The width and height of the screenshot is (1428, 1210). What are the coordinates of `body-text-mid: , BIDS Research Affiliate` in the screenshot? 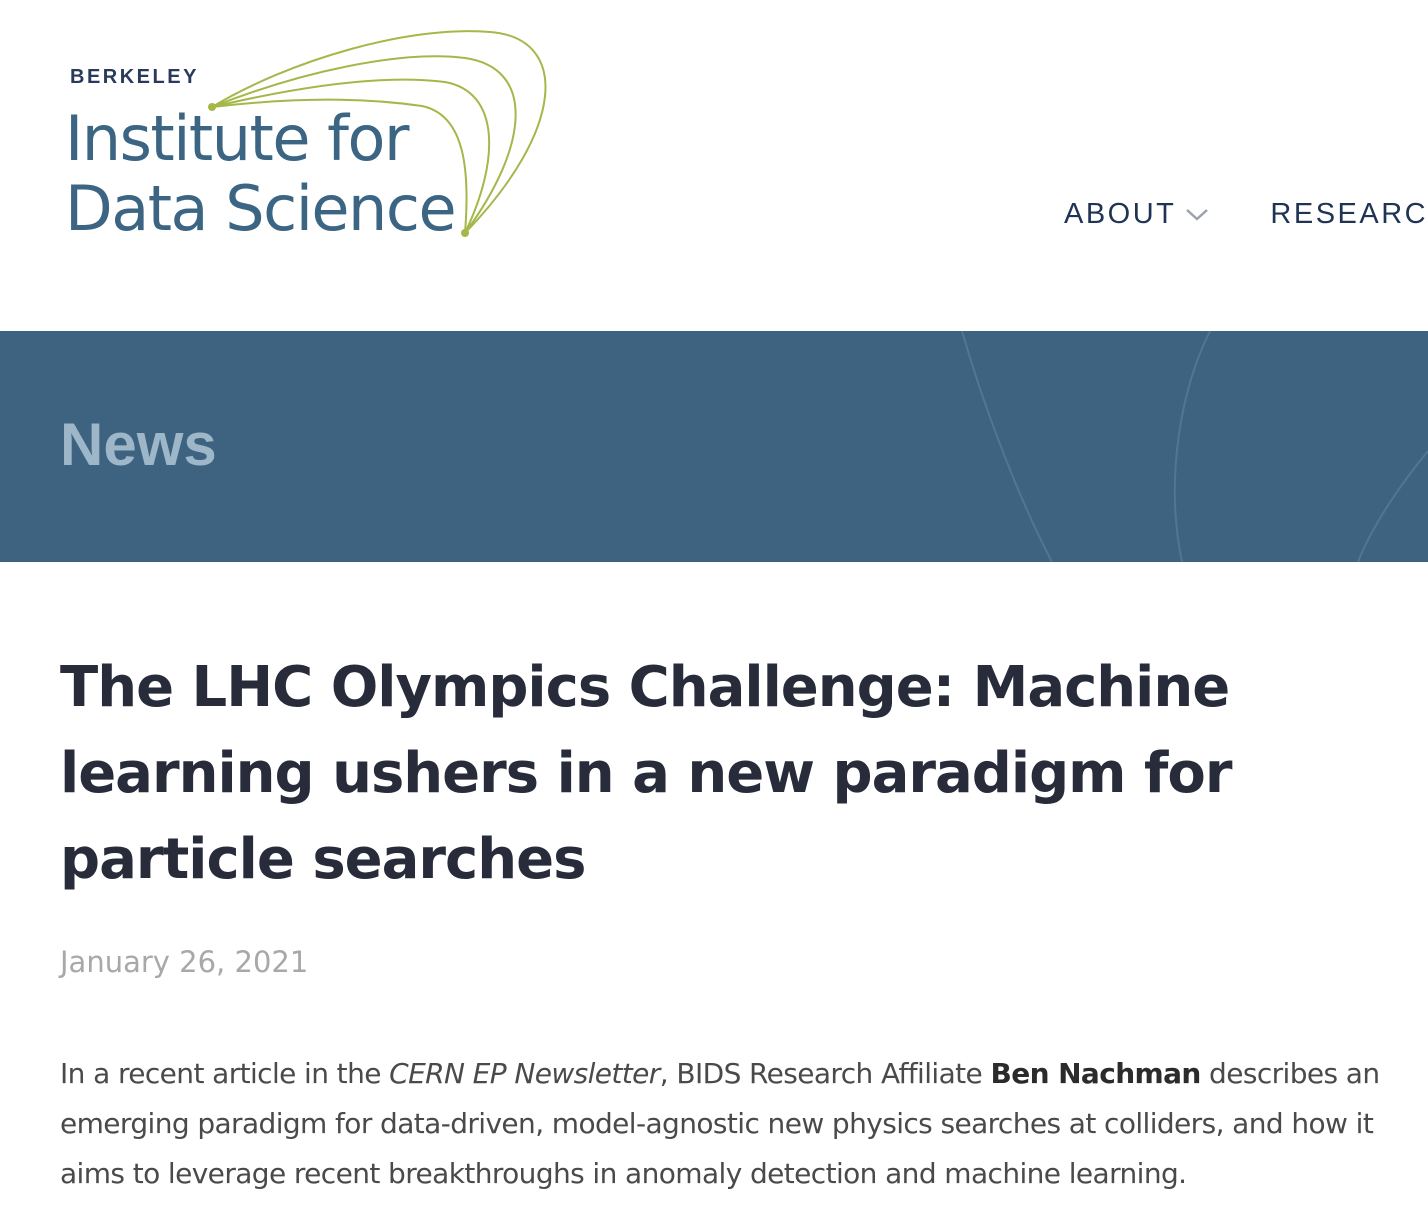 It's located at (825, 1073).